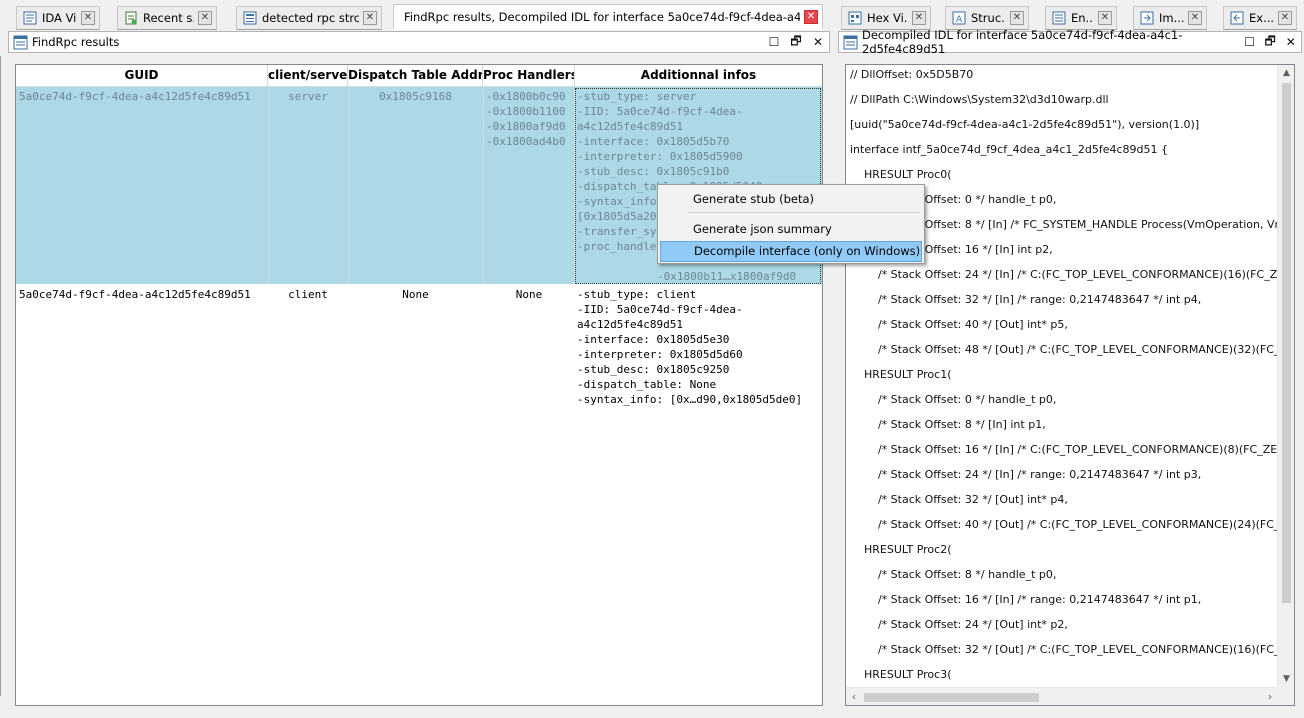 The image size is (1304, 718). Describe the element at coordinates (250, 18) in the screenshot. I see `structures-icon` at that location.